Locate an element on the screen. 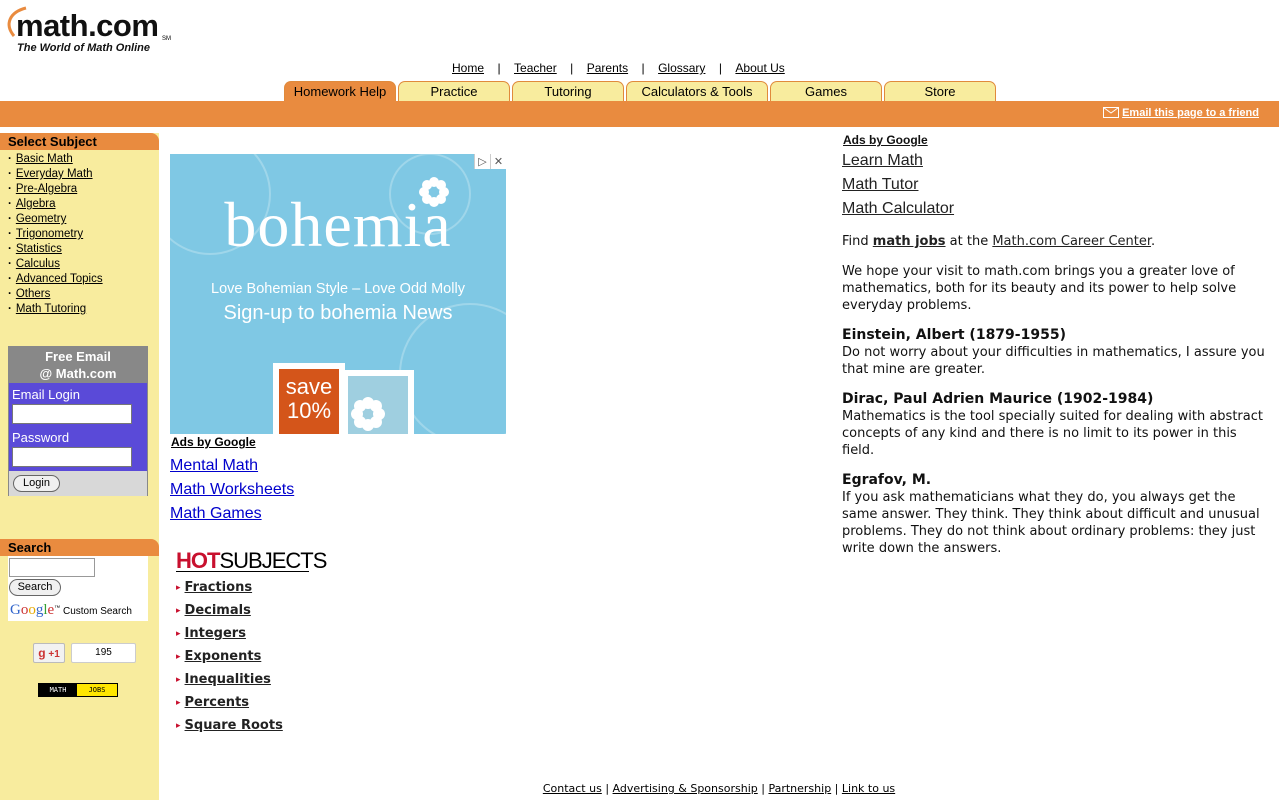 The height and width of the screenshot is (800, 1279). footer-contact-us: Contact us is located at coordinates (572, 788).